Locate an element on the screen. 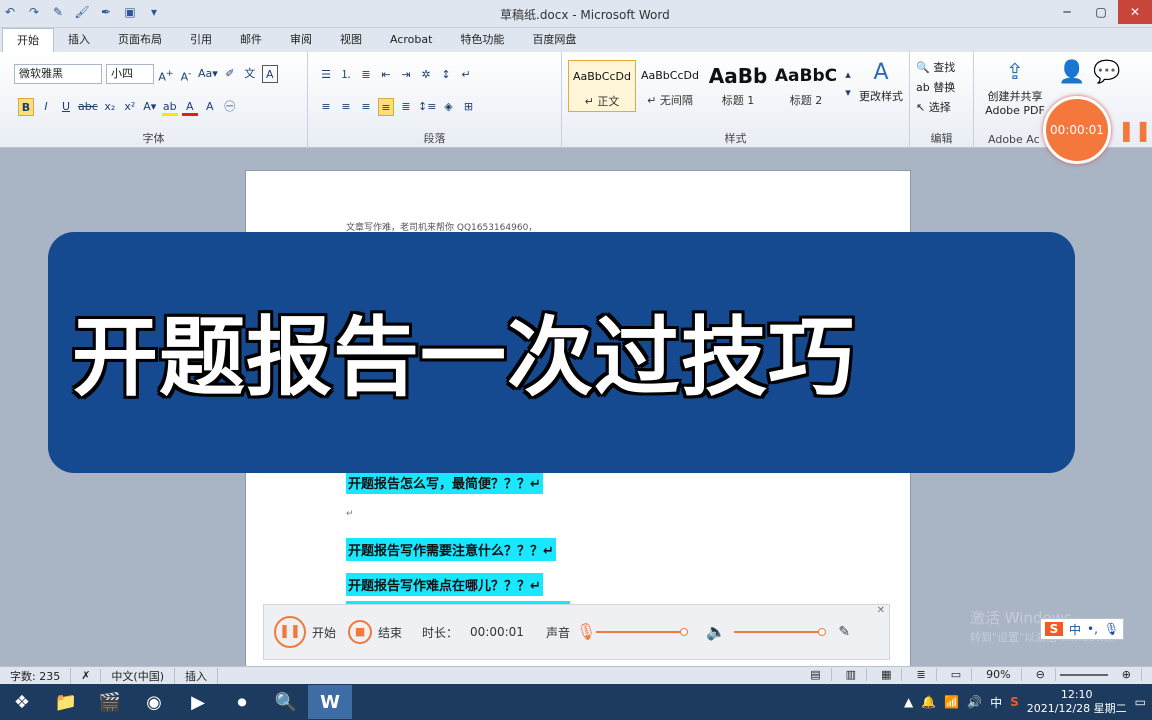 Image resolution: width=1152 pixels, height=720 pixels. tab-insert: 插入 is located at coordinates (79, 40).